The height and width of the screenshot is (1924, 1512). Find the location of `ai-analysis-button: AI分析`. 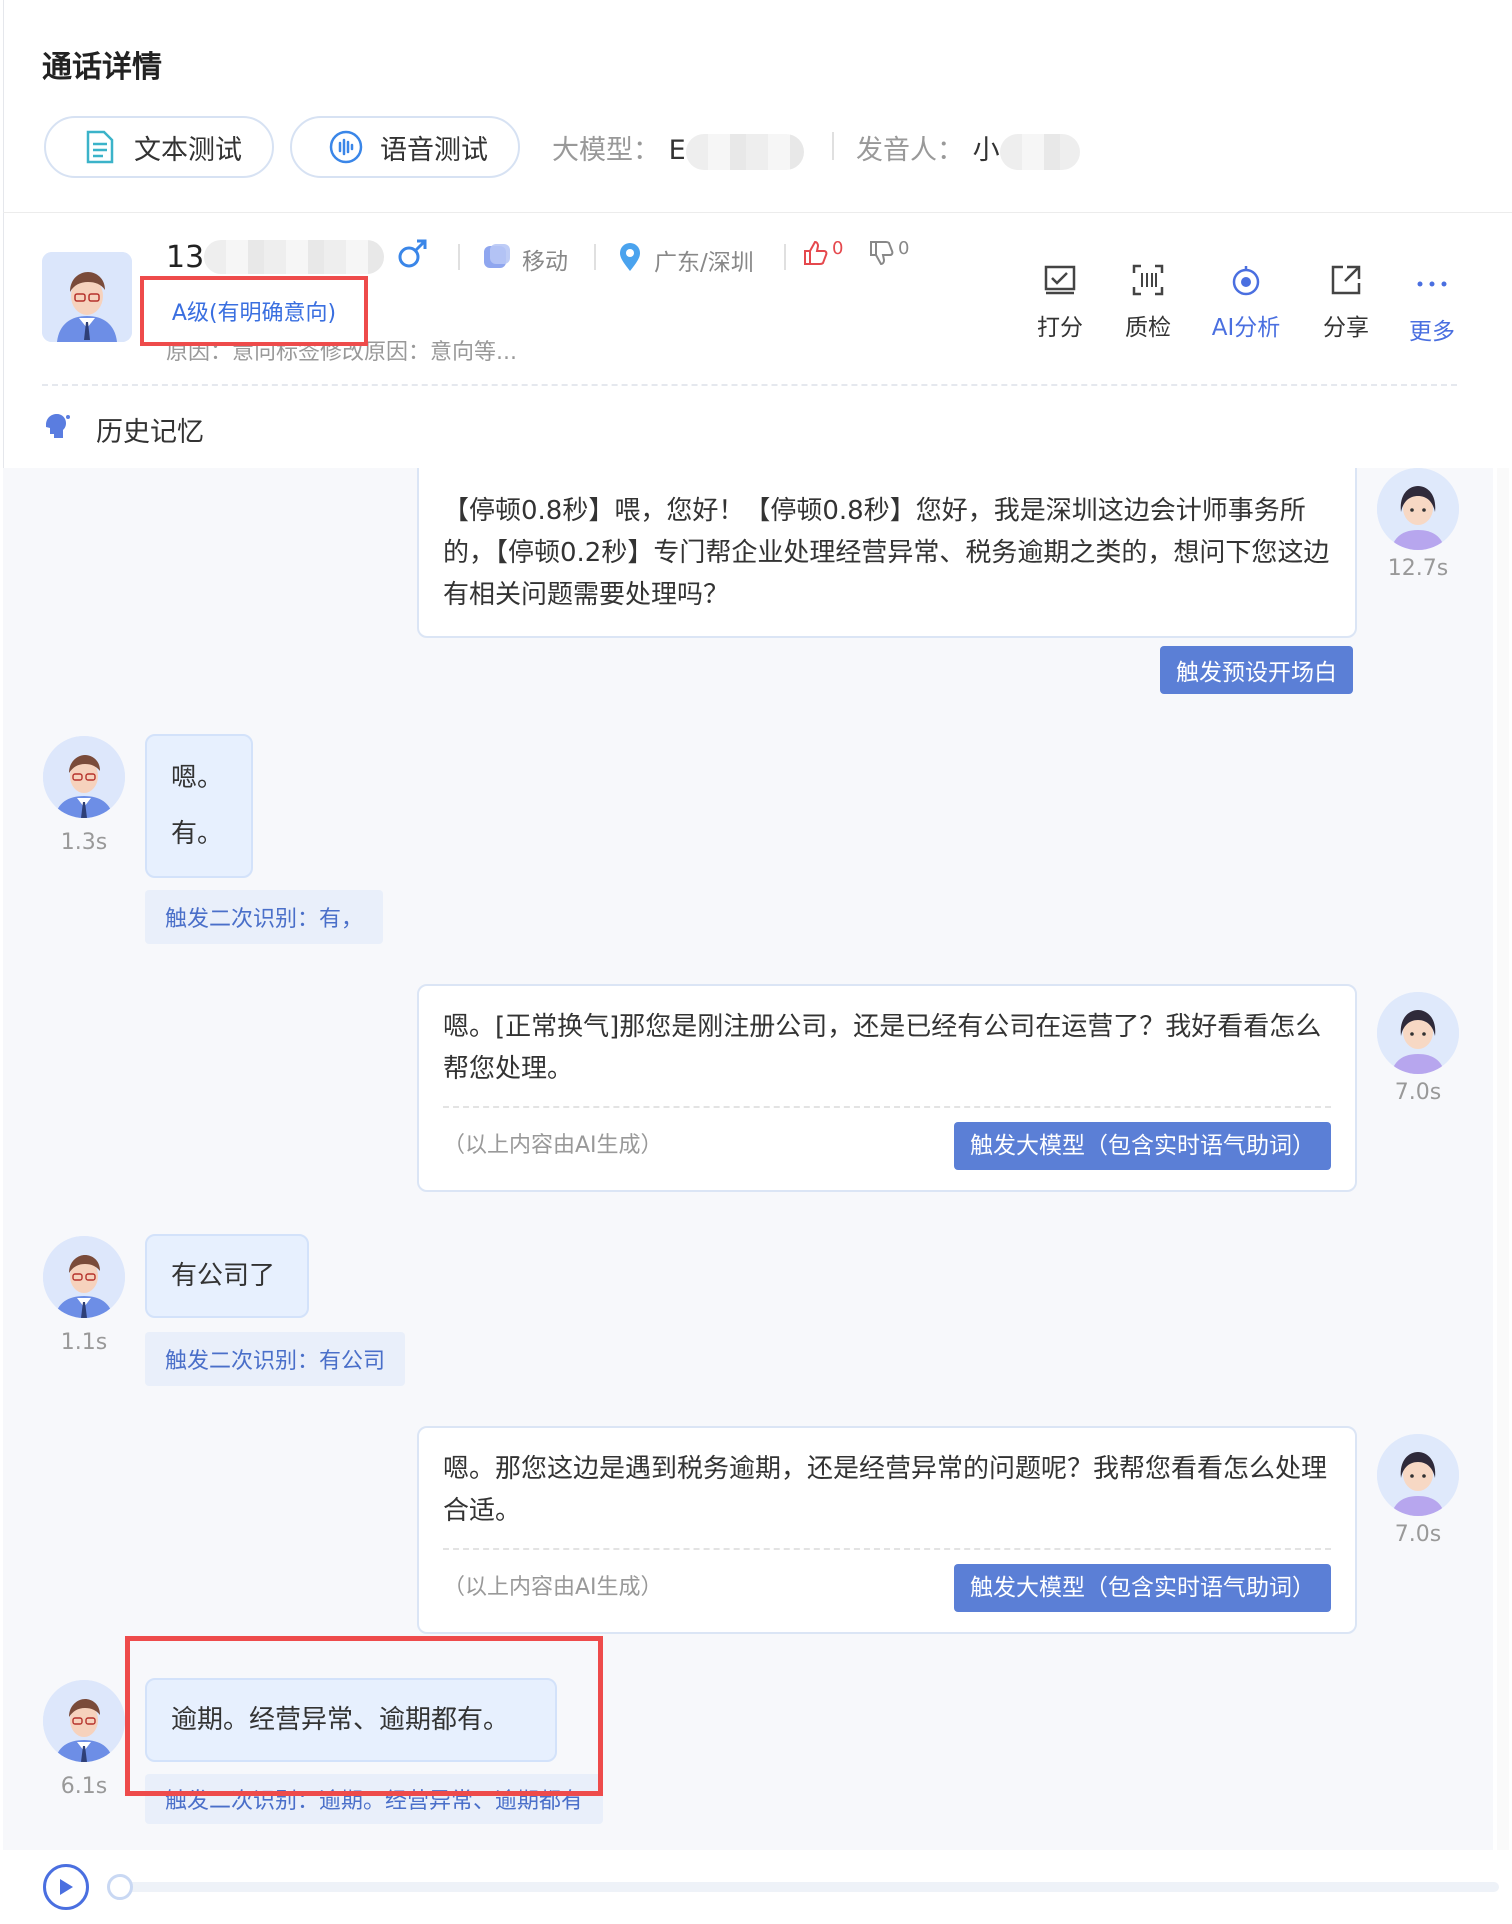

ai-analysis-button: AI分析 is located at coordinates (1246, 301).